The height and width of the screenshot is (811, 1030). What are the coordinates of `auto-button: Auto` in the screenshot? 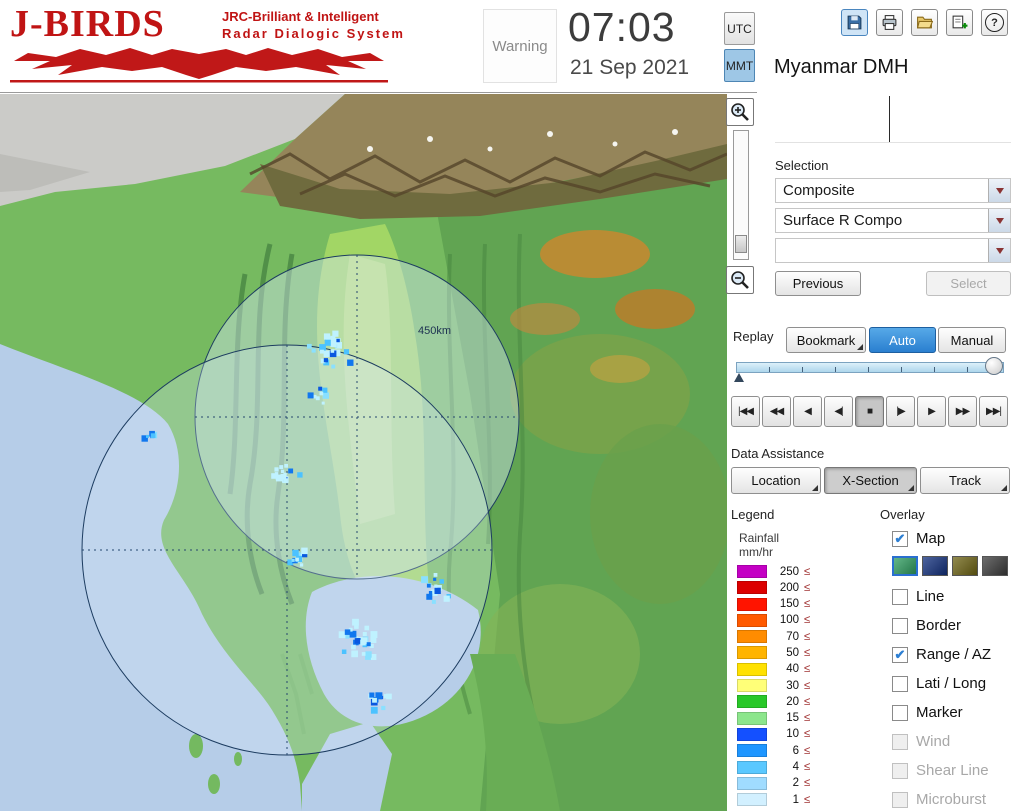 It's located at (902, 340).